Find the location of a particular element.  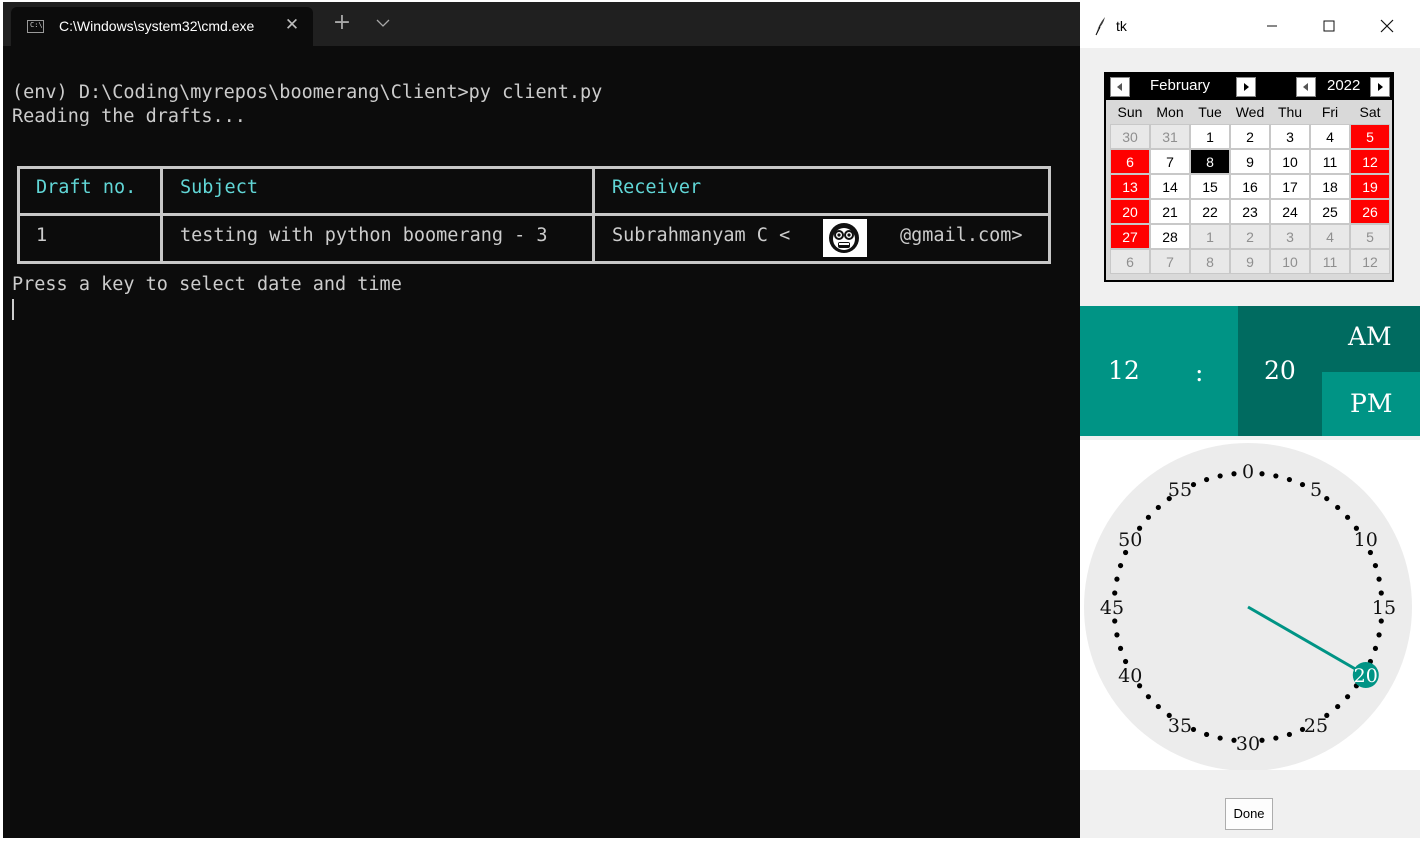

prev-month-button is located at coordinates (1120, 87).